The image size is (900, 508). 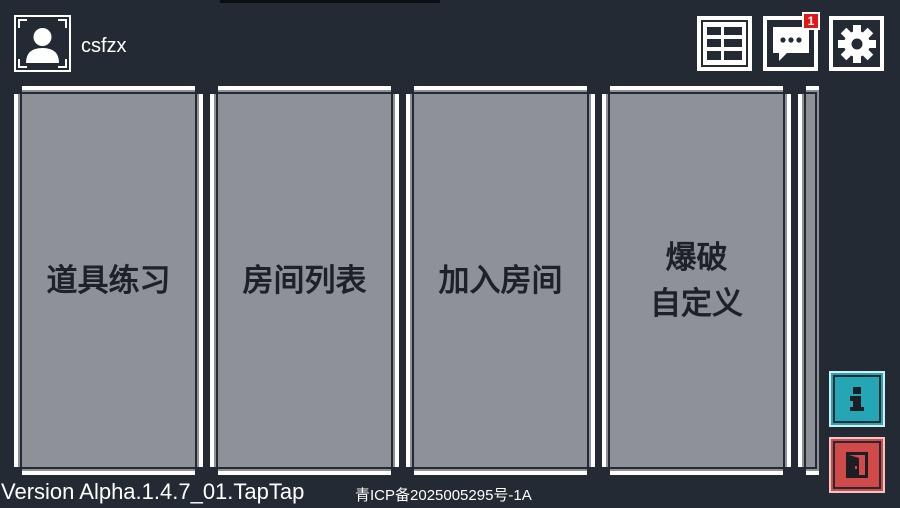 I want to click on icp-license-label: 青ICP备2025005295号-1A, so click(x=443, y=495).